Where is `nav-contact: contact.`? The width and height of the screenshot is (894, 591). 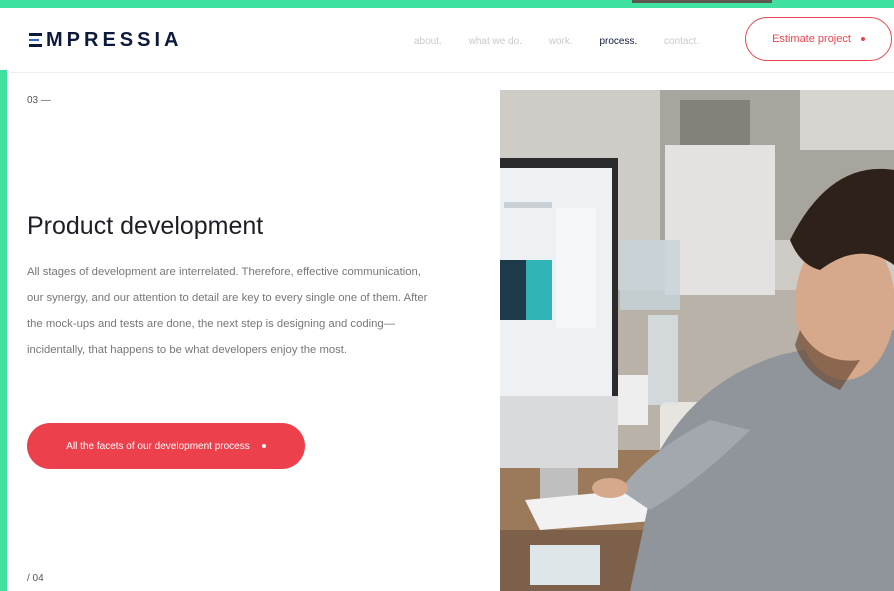
nav-contact: contact. is located at coordinates (681, 41).